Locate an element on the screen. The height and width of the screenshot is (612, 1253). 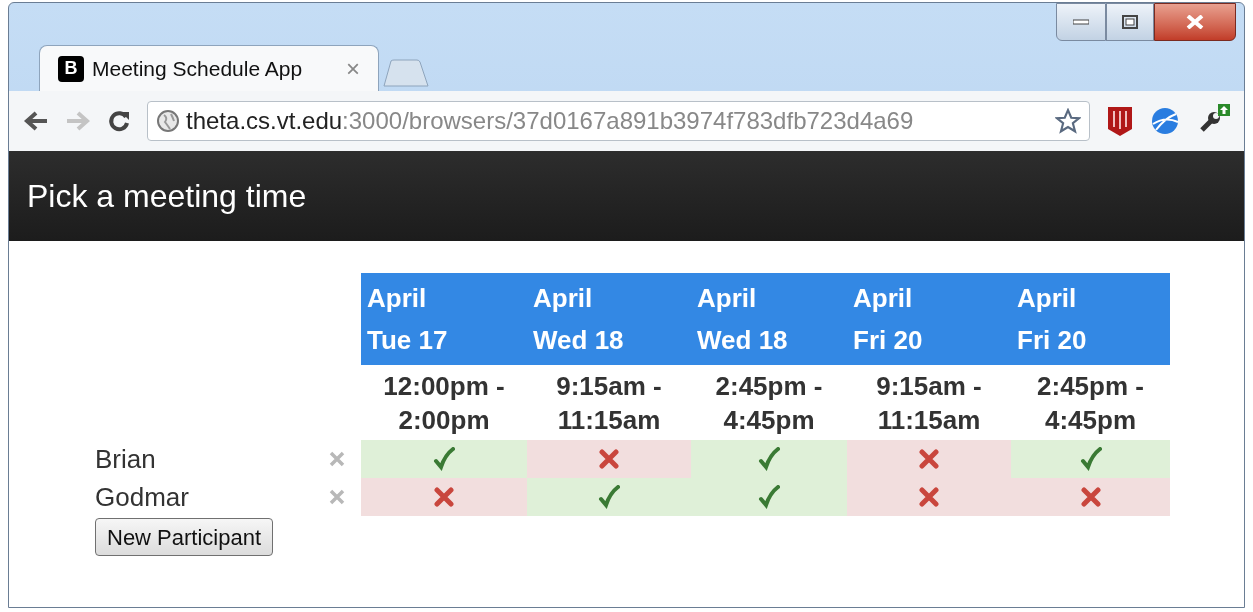
maximize-icon is located at coordinates (1130, 22).